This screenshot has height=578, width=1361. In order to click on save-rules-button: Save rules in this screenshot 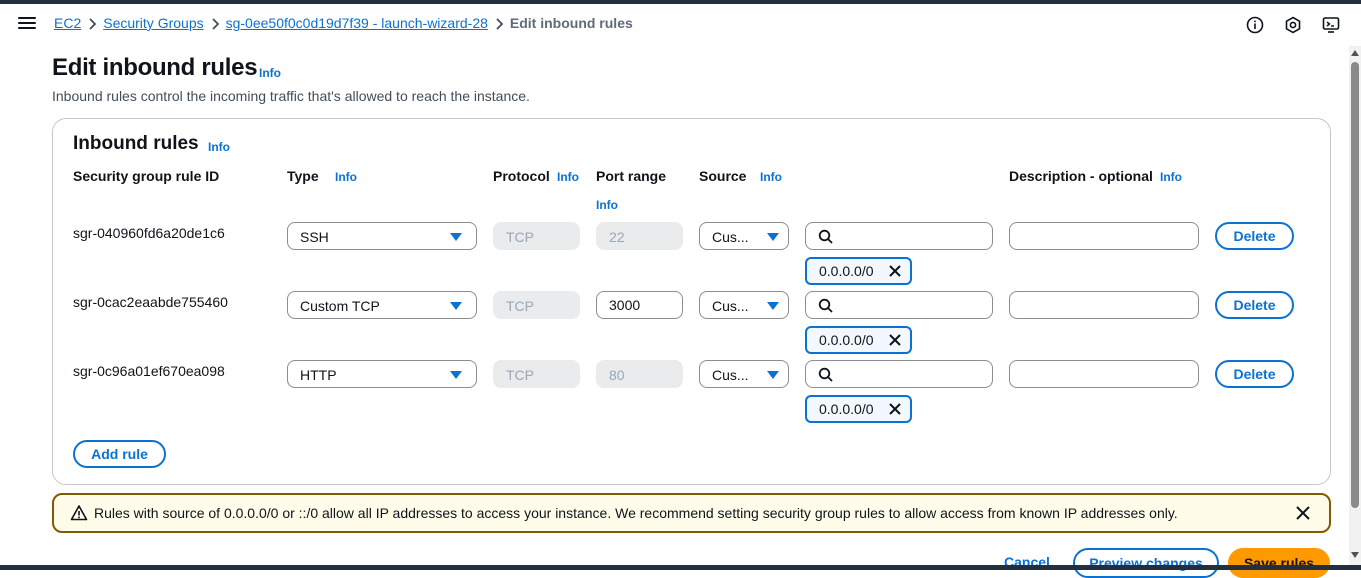, I will do `click(1279, 563)`.